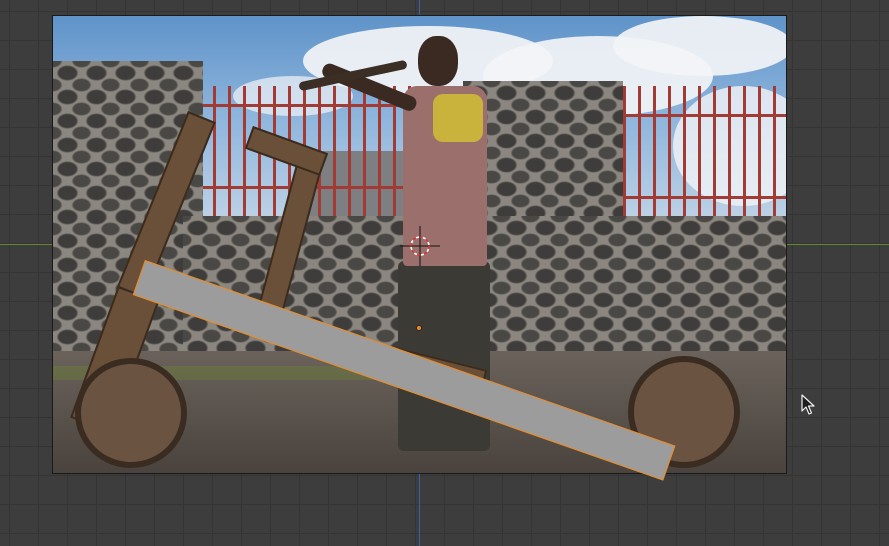  I want to click on photo-cloud, so click(699, 46).